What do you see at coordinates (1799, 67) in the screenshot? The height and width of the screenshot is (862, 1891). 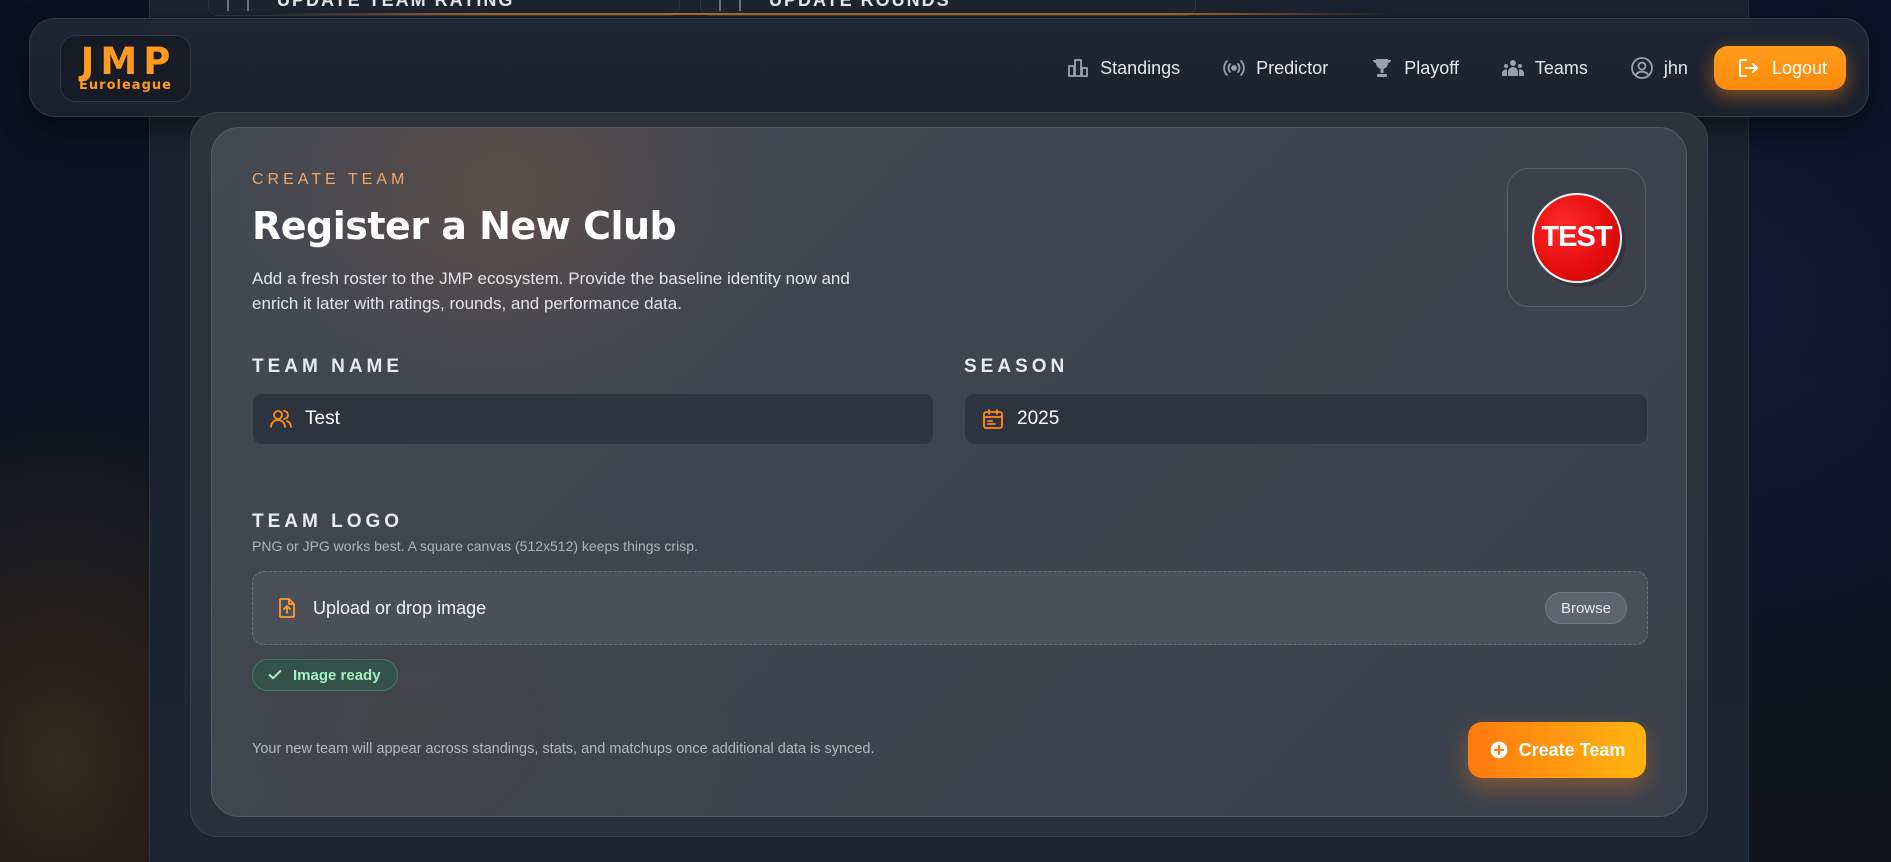 I see `logout-label: Logout` at bounding box center [1799, 67].